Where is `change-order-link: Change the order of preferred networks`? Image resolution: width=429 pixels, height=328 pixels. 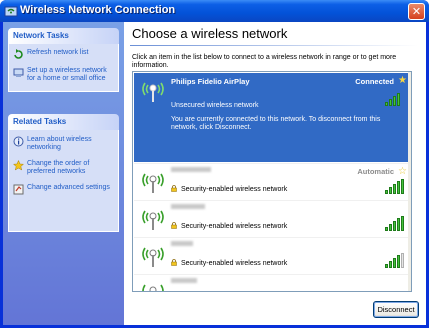
change-order-link: Change the order of preferred networks is located at coordinates (64, 168).